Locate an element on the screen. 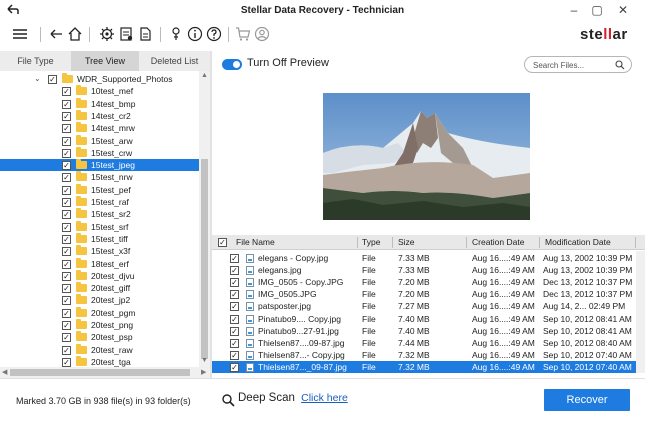  gear-icon is located at coordinates (107, 34).